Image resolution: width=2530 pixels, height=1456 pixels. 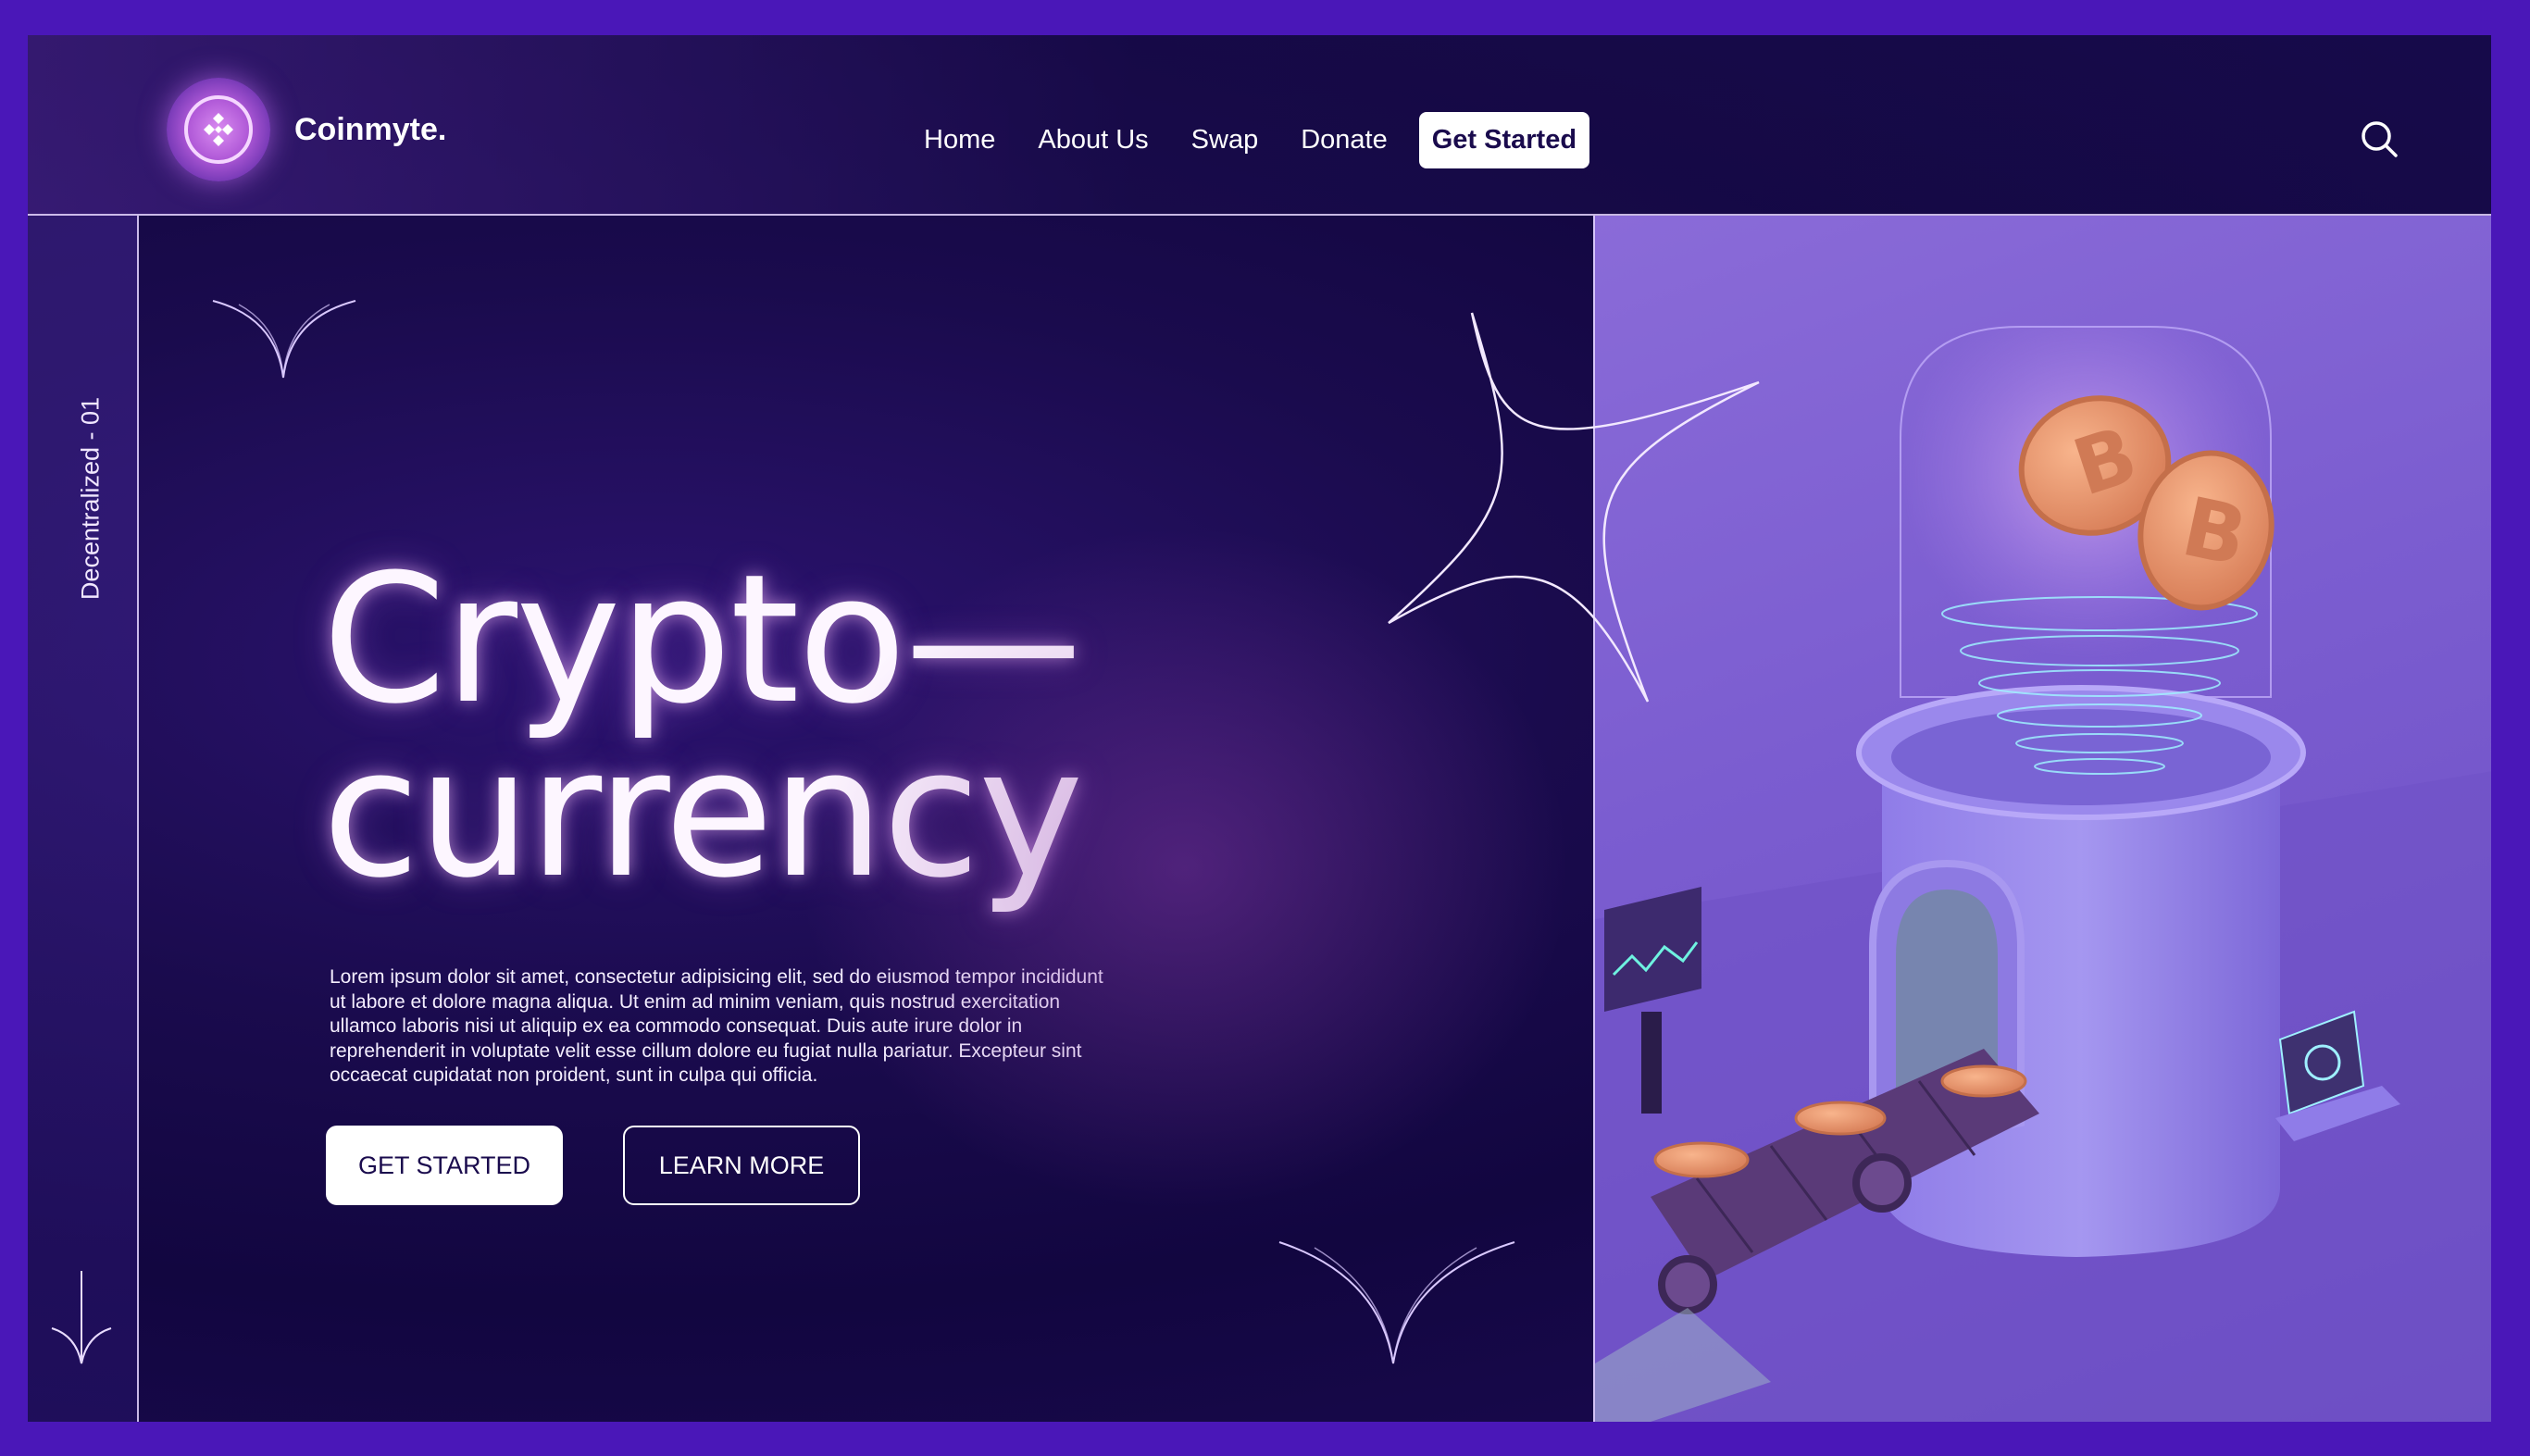 What do you see at coordinates (370, 129) in the screenshot?
I see `brand-name: Coinmyte.` at bounding box center [370, 129].